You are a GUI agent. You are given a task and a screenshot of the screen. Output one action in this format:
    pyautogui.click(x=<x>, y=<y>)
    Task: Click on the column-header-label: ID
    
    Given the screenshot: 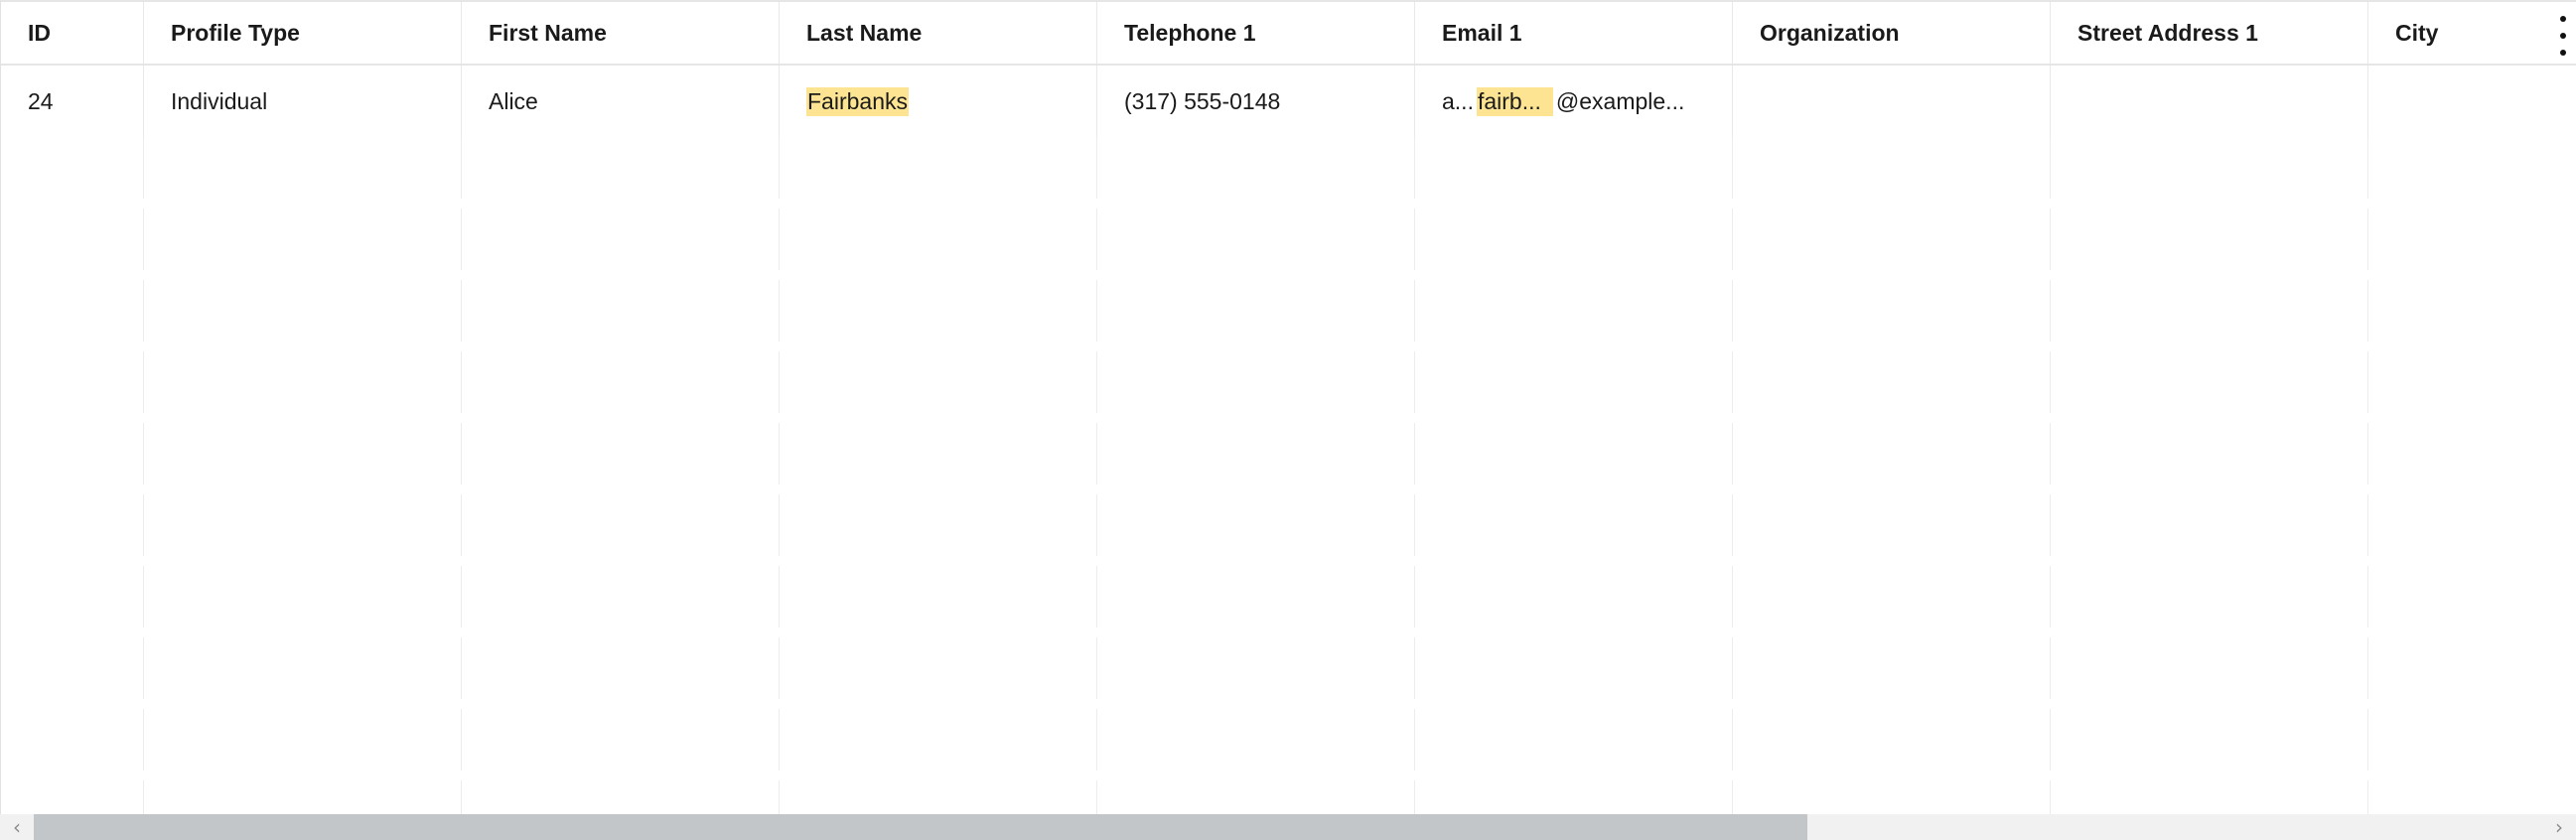 What is the action you would take?
    pyautogui.click(x=40, y=32)
    